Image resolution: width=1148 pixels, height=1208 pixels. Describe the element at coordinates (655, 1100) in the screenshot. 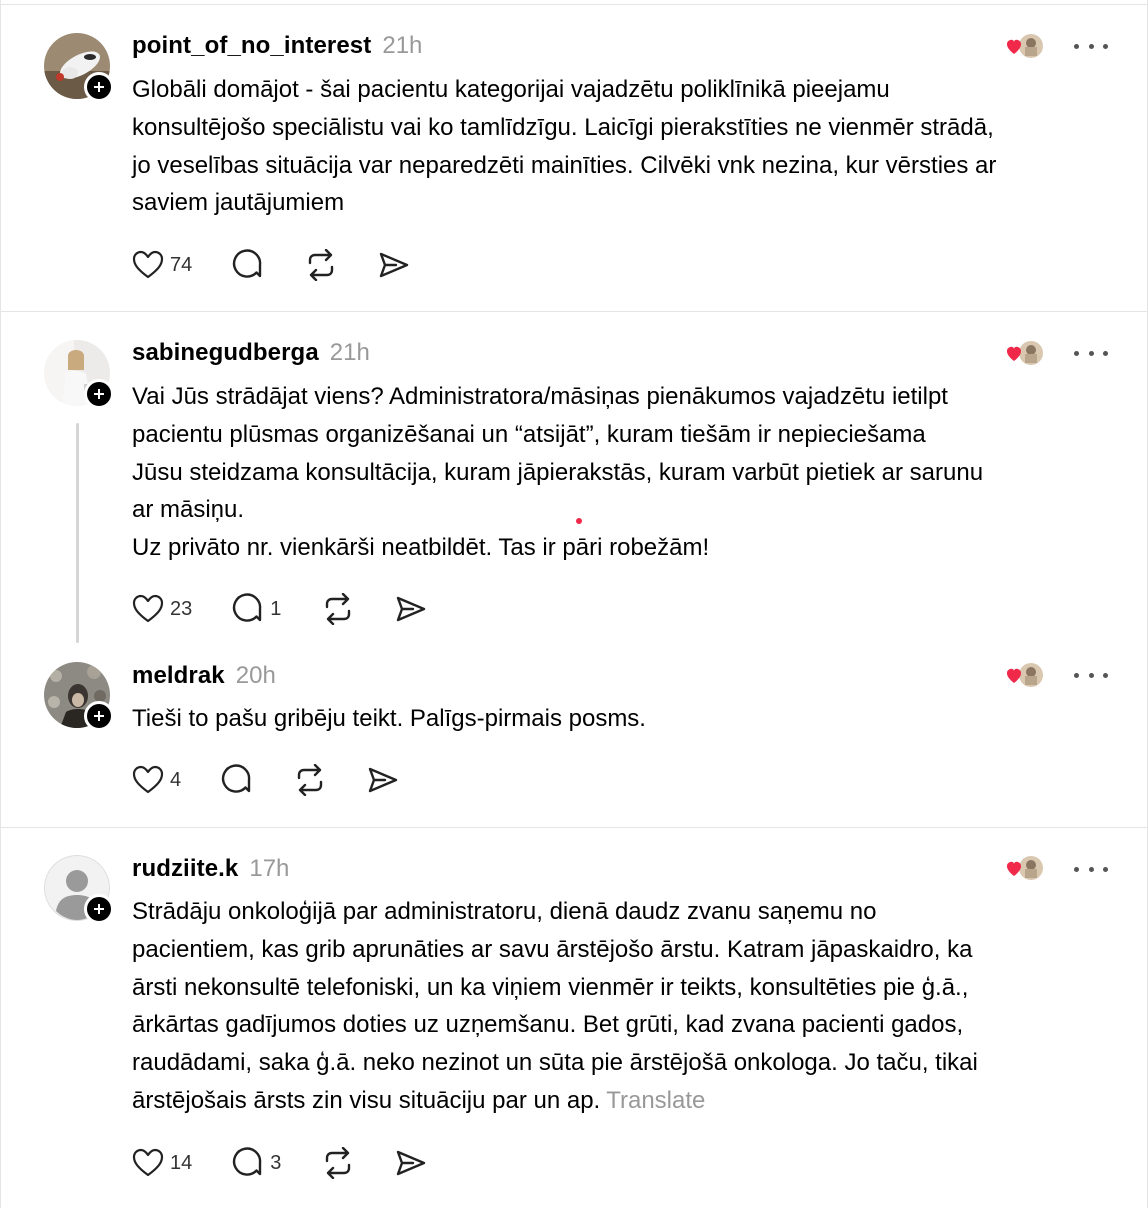

I see `translate-link: Translate` at that location.